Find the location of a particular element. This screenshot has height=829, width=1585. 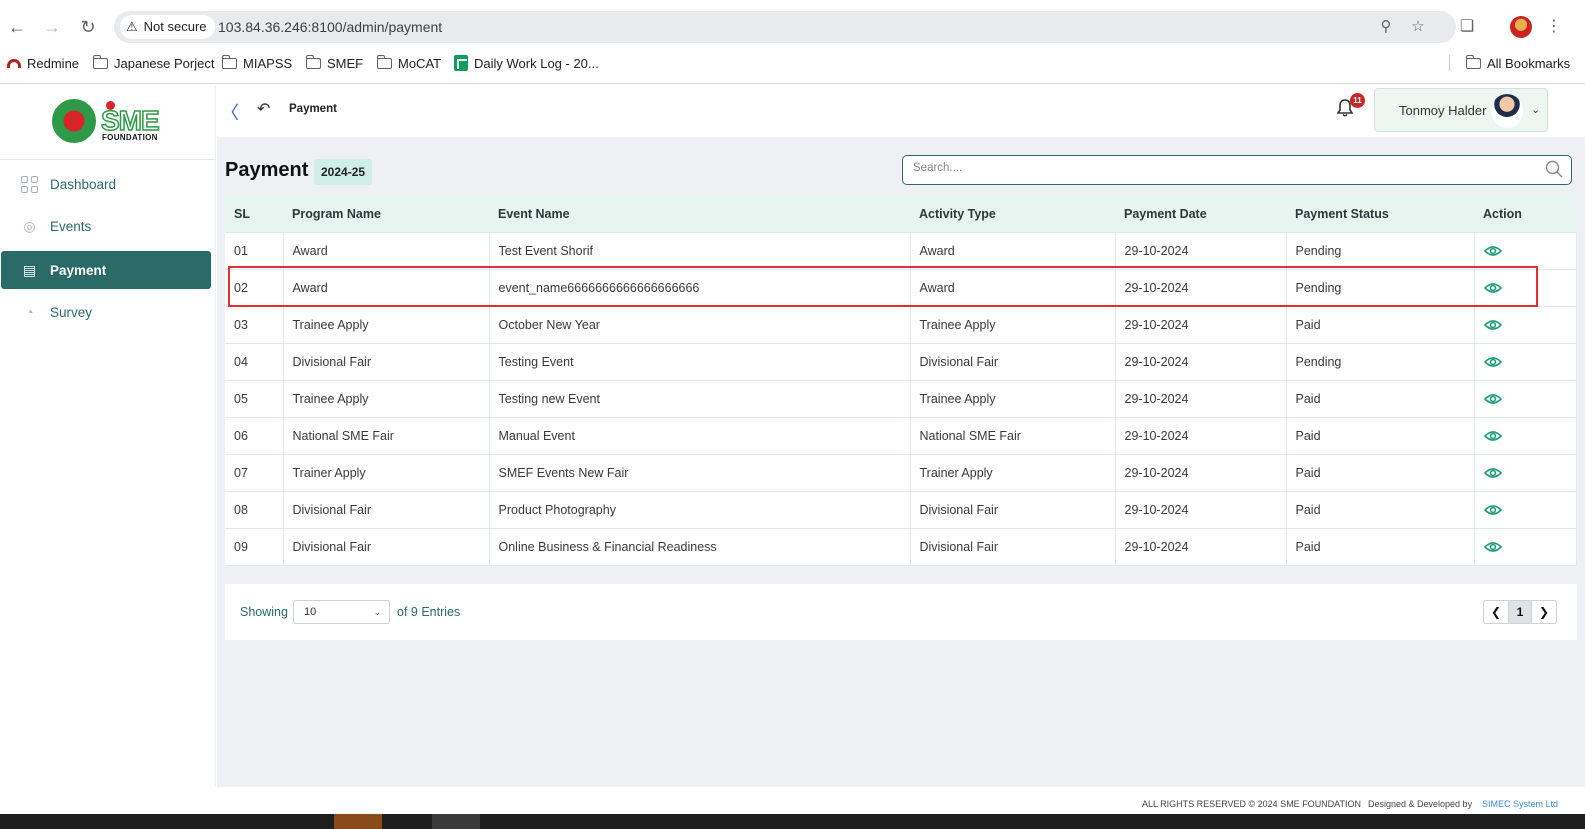

column-header: Action is located at coordinates (1525, 214).